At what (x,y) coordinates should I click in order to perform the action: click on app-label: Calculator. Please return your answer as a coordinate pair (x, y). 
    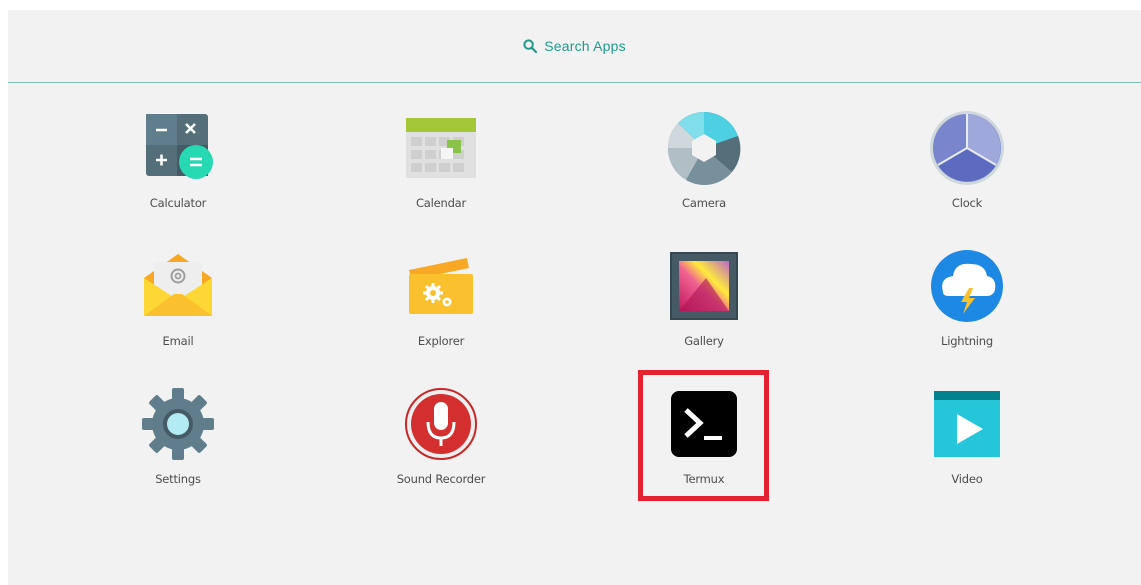
    Looking at the image, I should click on (178, 203).